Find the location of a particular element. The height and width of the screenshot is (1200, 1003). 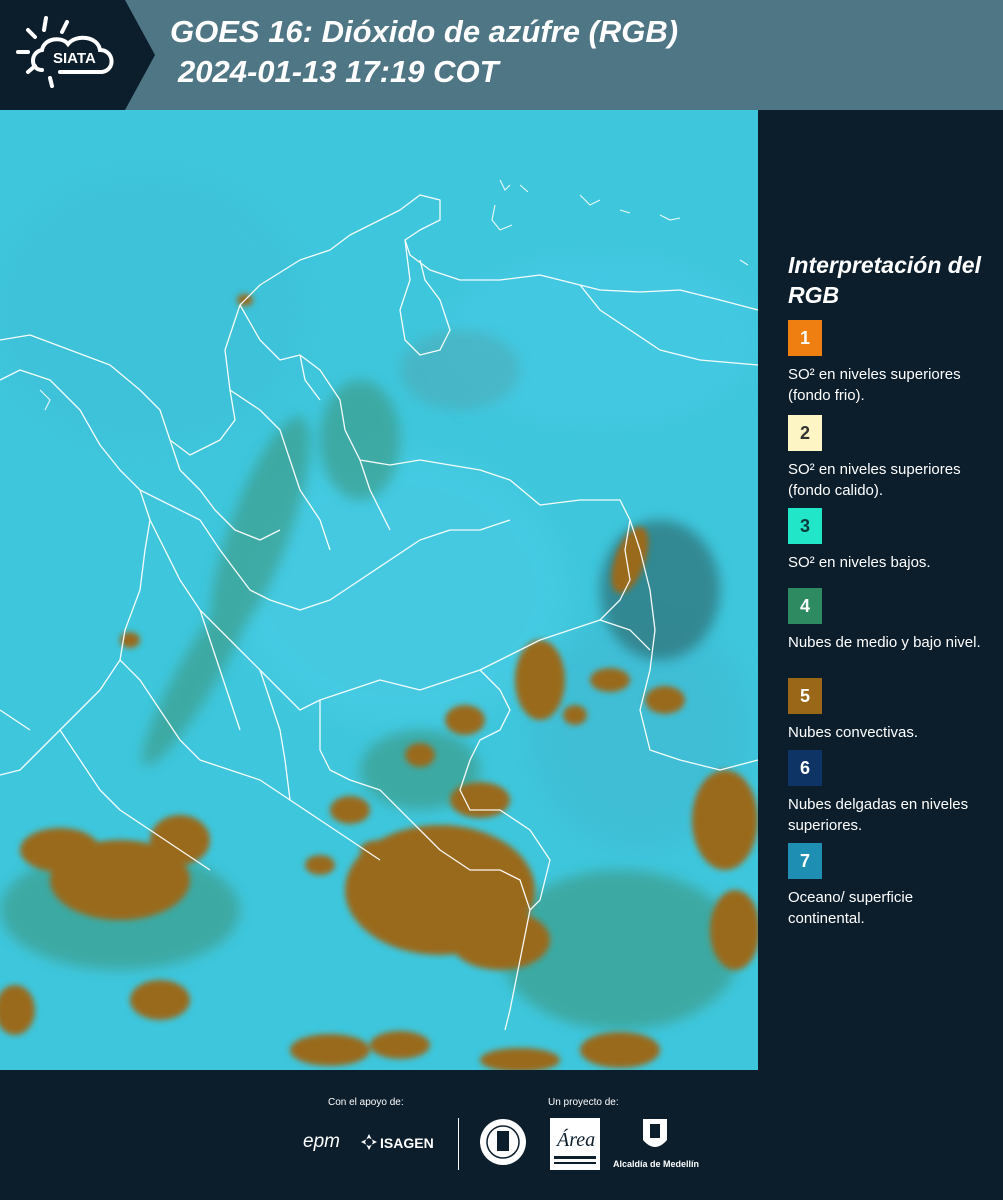

legend-label: Nubes de medio y bajo nivel. is located at coordinates (884, 642).